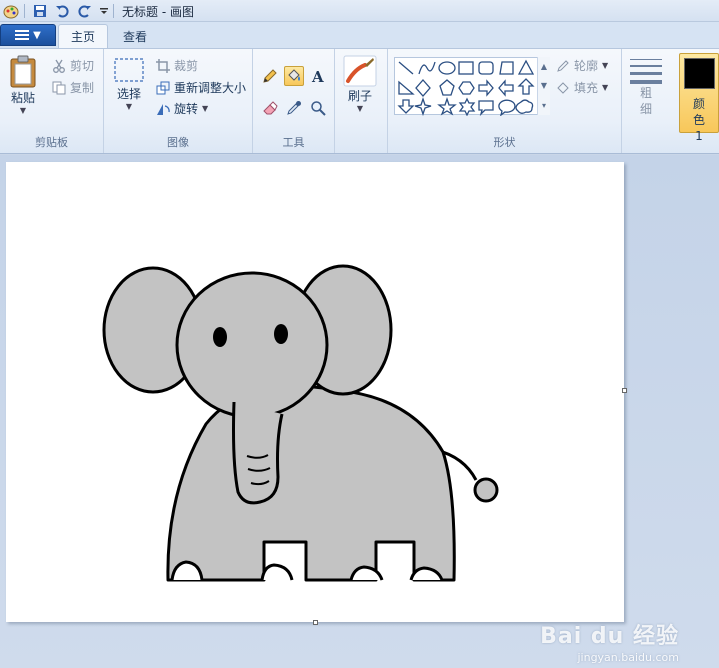 The width and height of the screenshot is (719, 668). What do you see at coordinates (186, 109) in the screenshot?
I see `rotate-label: 旋转` at bounding box center [186, 109].